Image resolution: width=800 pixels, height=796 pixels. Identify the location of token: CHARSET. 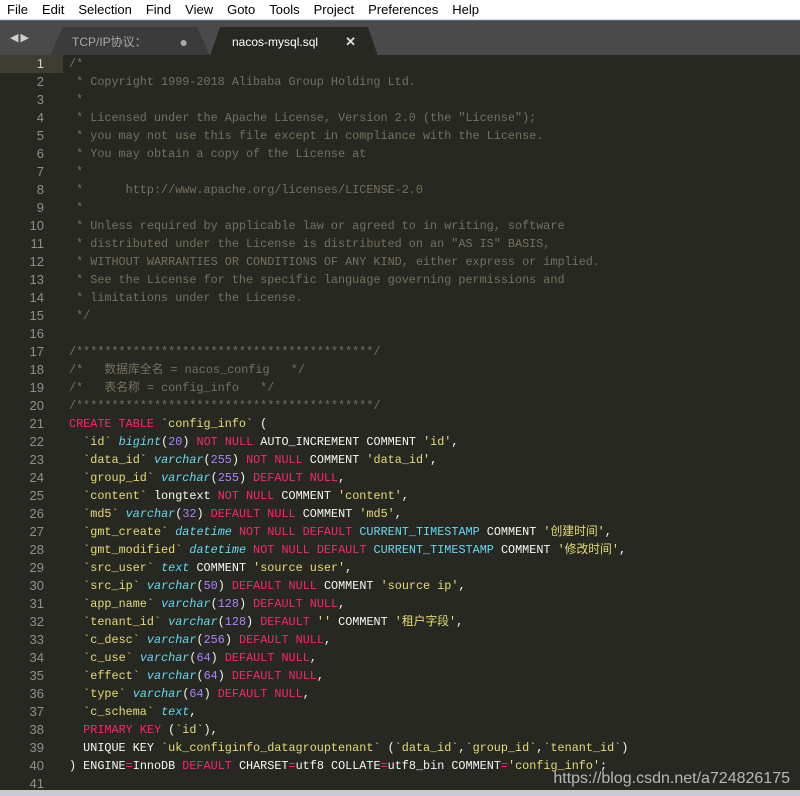
(260, 766).